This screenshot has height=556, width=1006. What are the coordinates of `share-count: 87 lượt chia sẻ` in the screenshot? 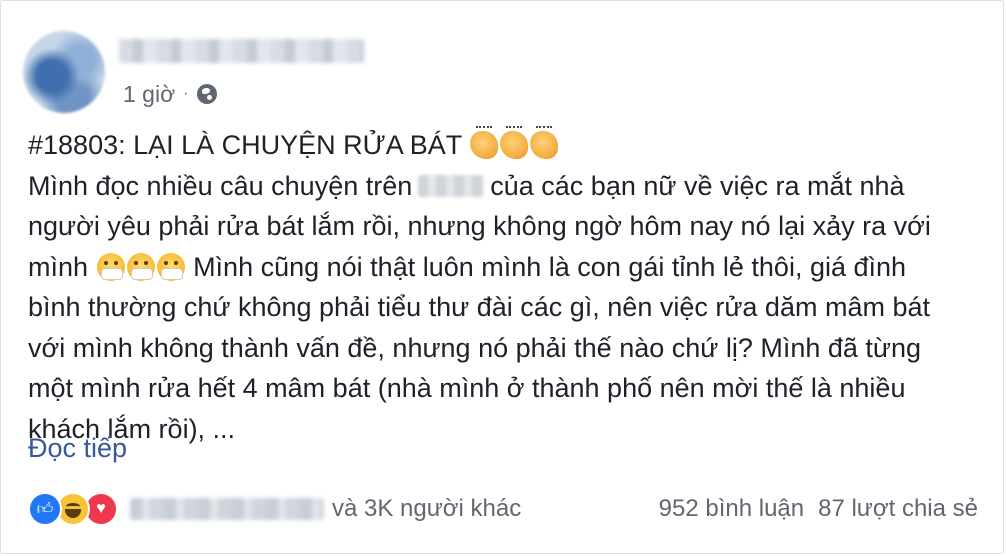 It's located at (898, 509).